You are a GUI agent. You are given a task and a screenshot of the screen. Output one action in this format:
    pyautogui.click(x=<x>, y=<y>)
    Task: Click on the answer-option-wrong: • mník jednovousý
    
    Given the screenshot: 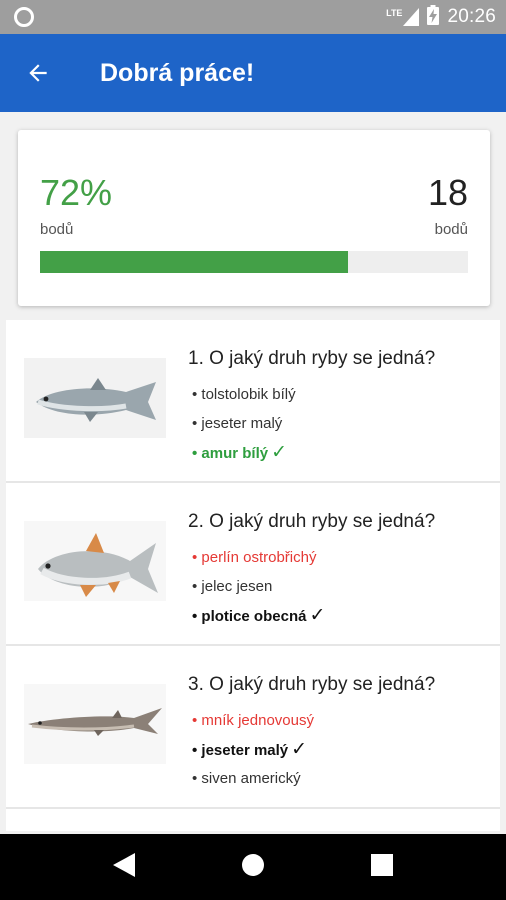 What is the action you would take?
    pyautogui.click(x=253, y=720)
    